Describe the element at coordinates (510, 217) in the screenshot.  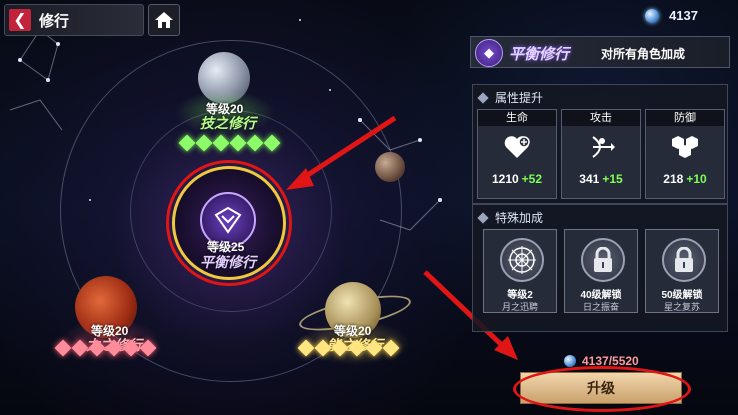
I see `special-section-title: 特殊加成` at that location.